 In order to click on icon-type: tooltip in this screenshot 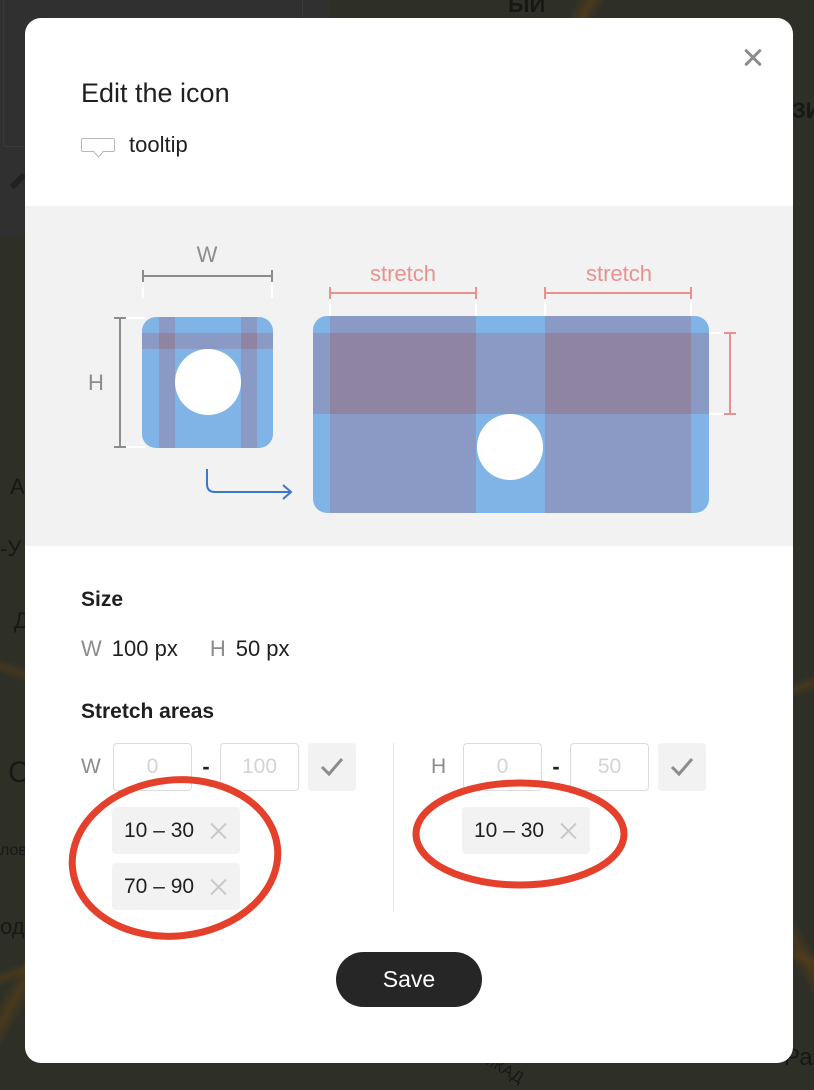, I will do `click(134, 145)`.